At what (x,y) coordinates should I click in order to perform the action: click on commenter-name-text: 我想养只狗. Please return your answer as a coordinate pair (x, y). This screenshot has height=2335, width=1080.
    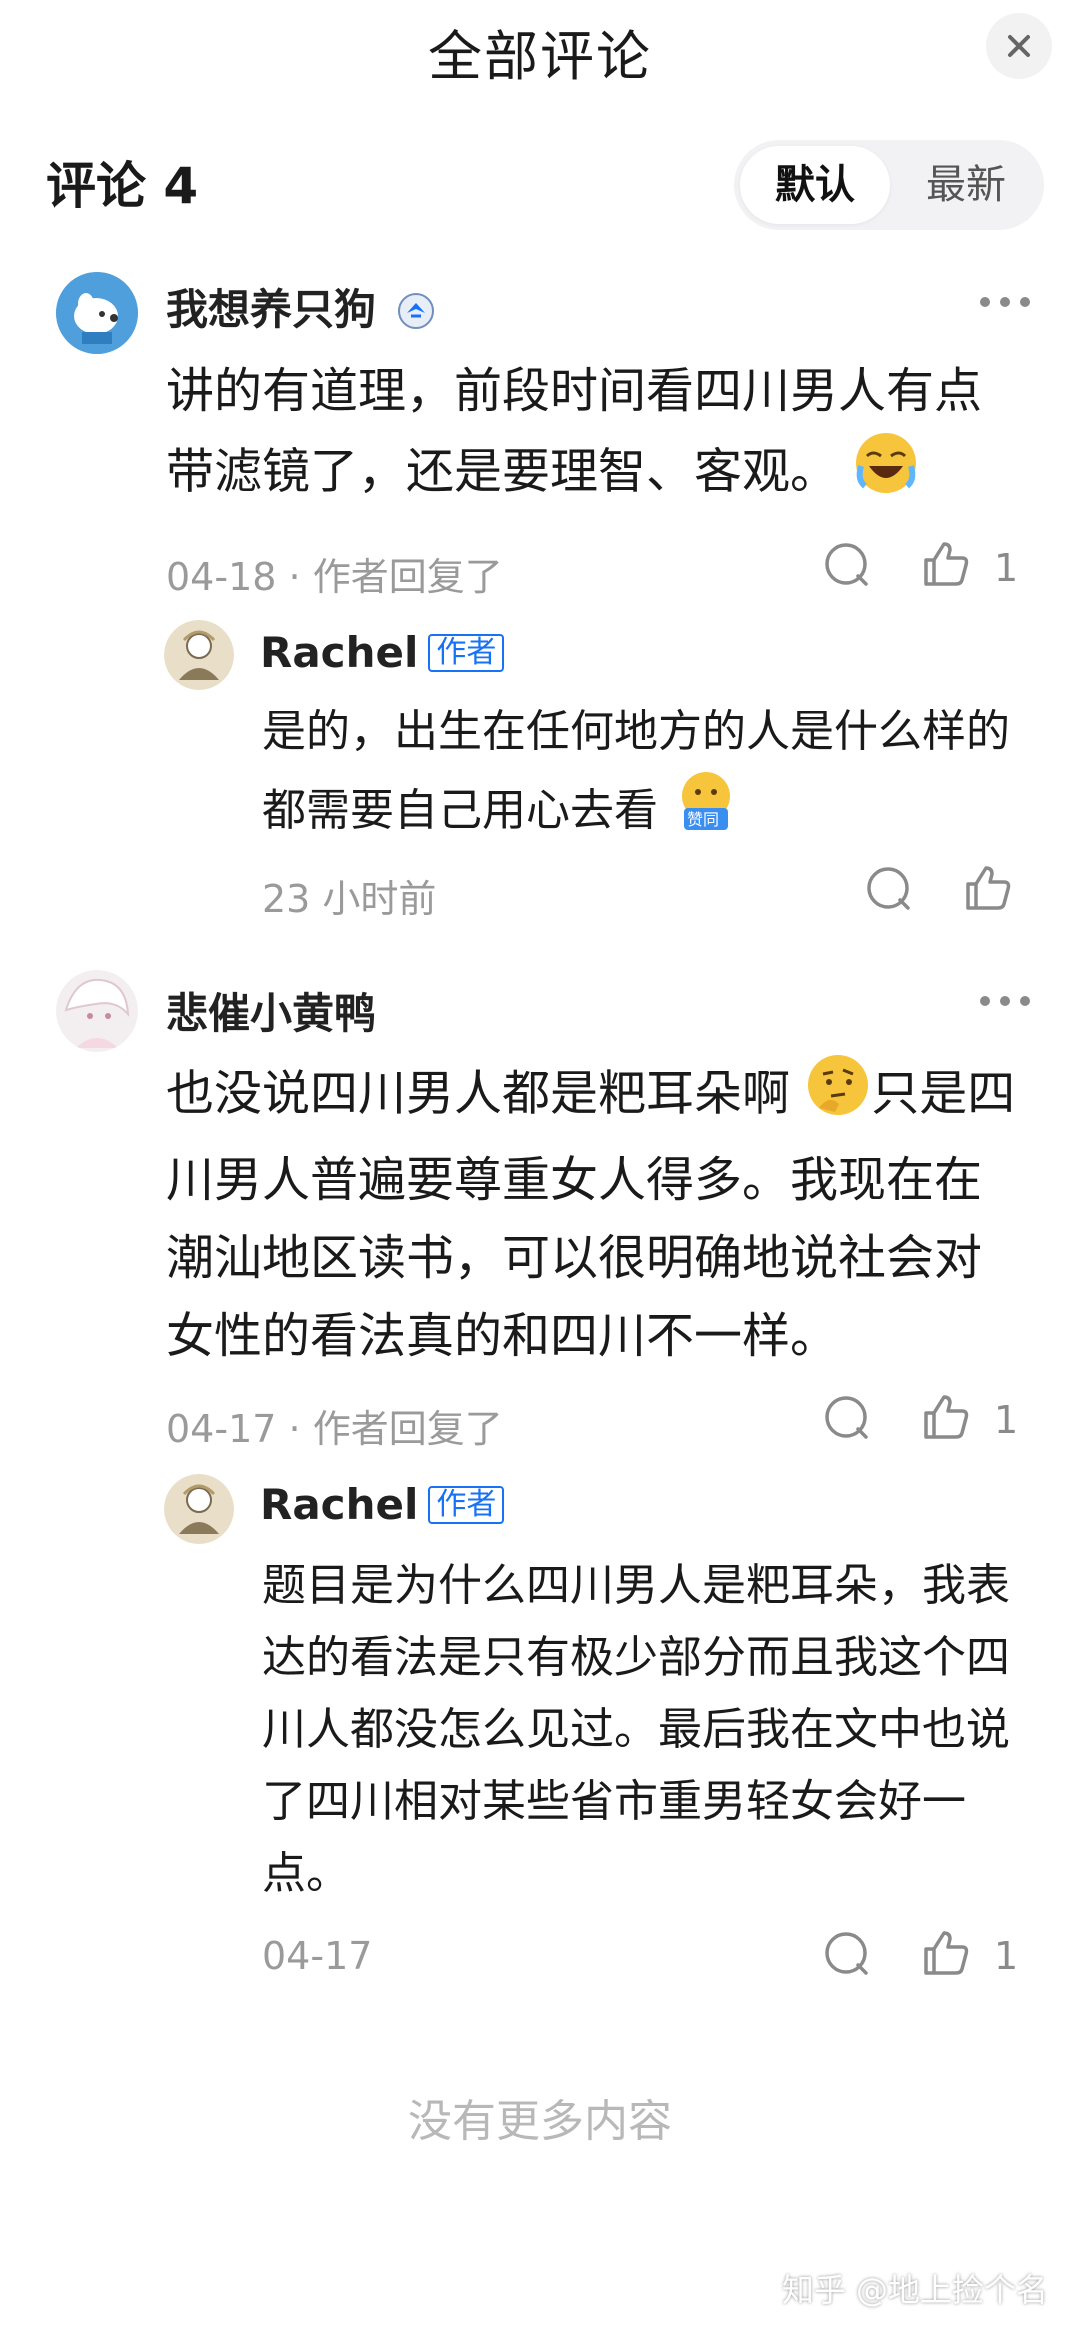
    Looking at the image, I should click on (271, 309).